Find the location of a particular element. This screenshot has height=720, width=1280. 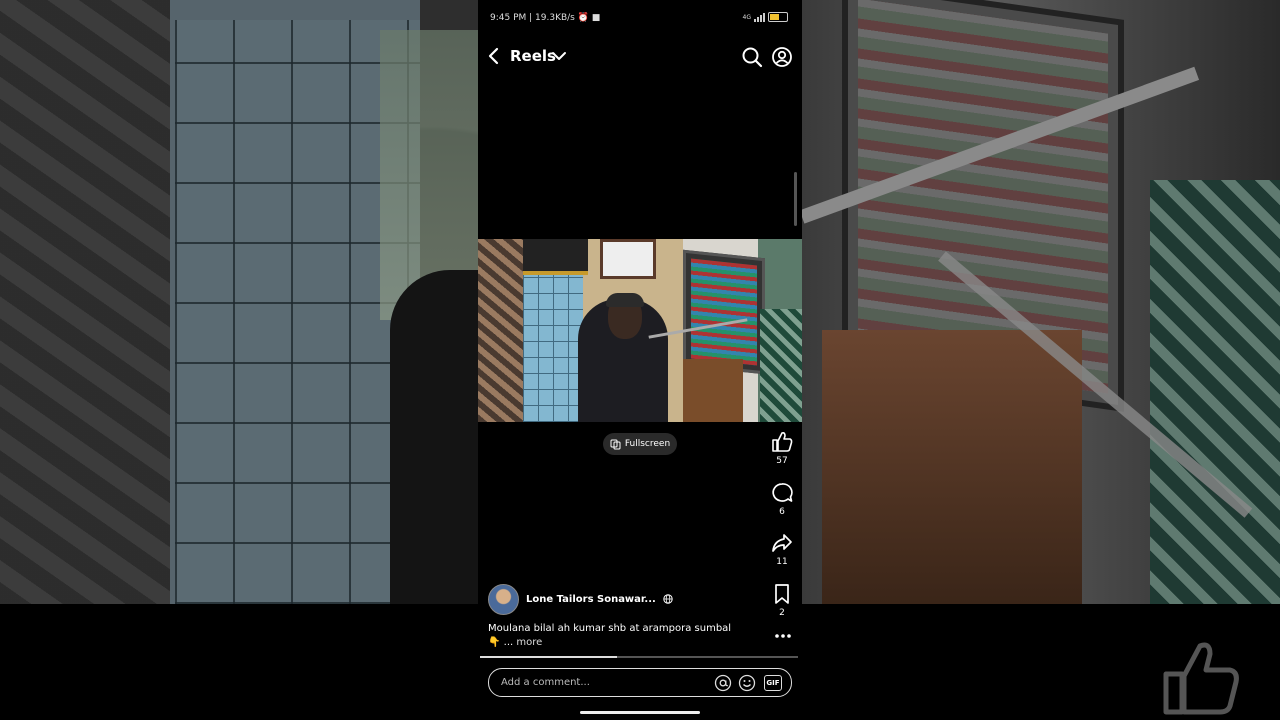

search-icon is located at coordinates (752, 57).